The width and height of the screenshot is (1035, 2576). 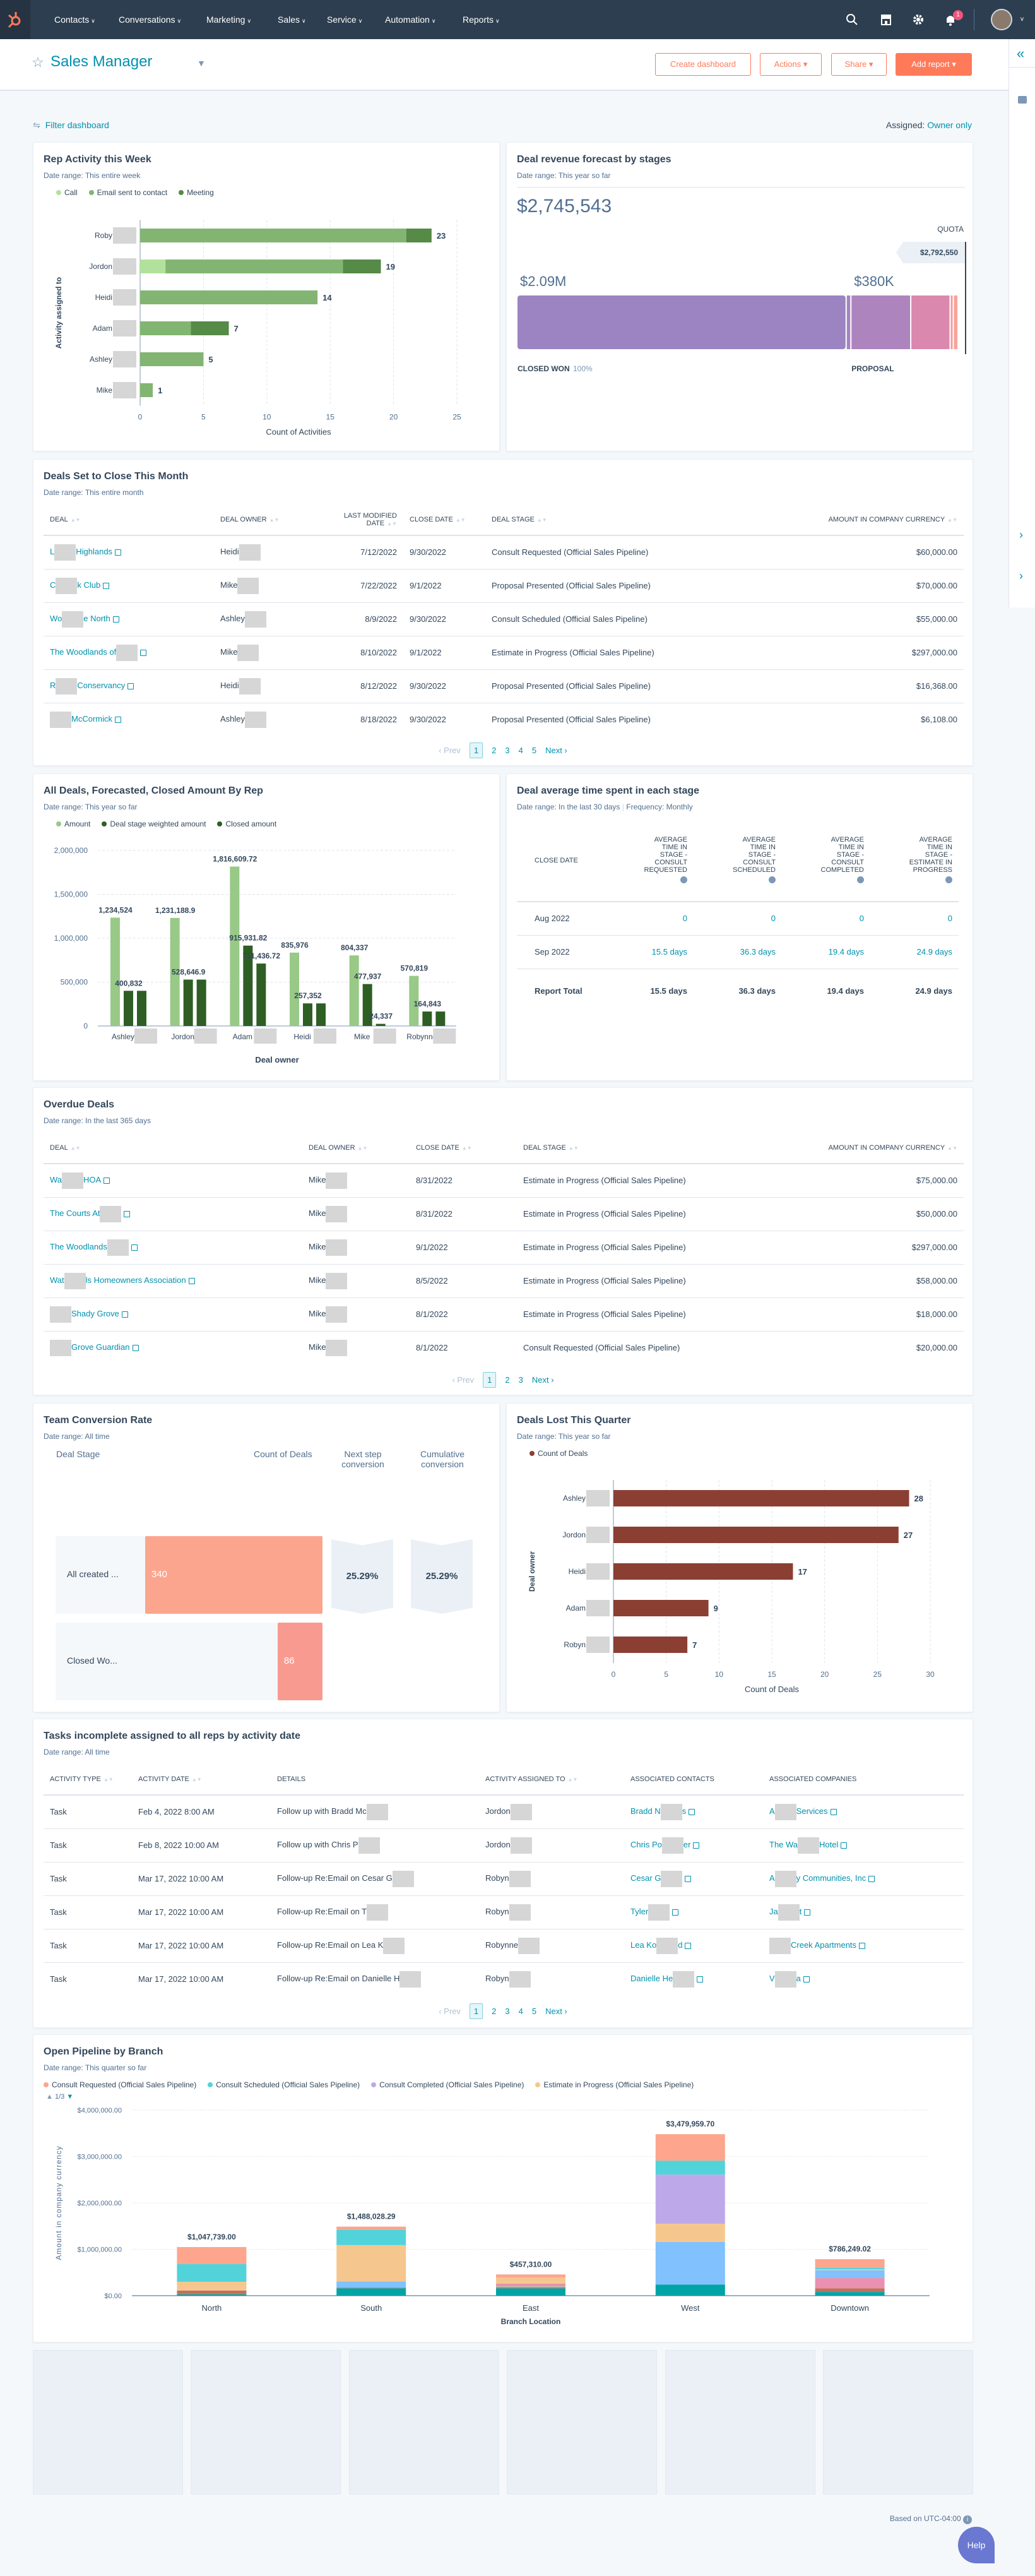 What do you see at coordinates (450, 750) in the screenshot?
I see `prev-page-button: ‹ Prev` at bounding box center [450, 750].